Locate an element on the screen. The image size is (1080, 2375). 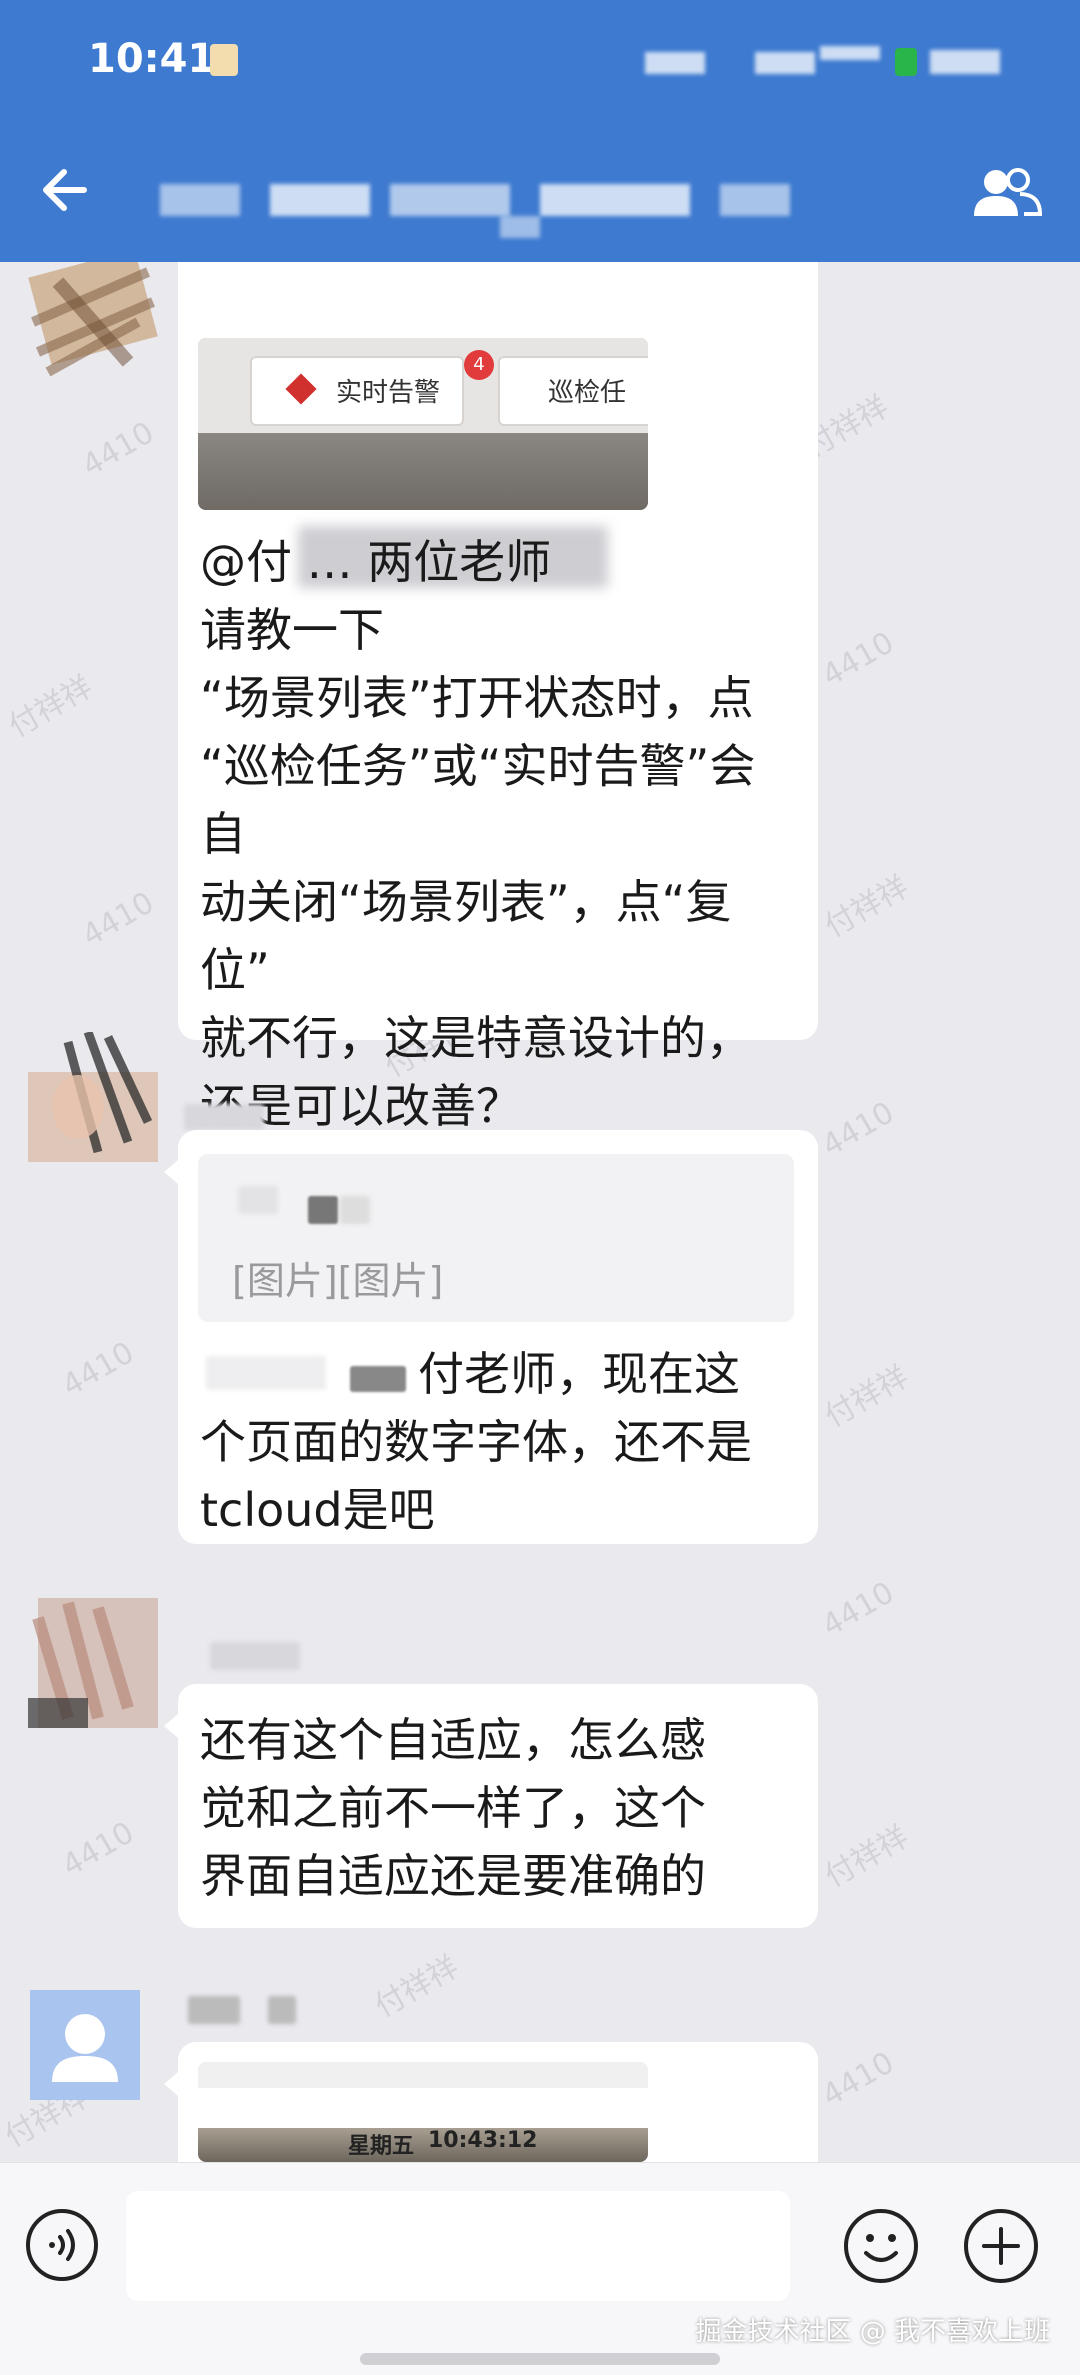
contacts-icon is located at coordinates (1006, 192).